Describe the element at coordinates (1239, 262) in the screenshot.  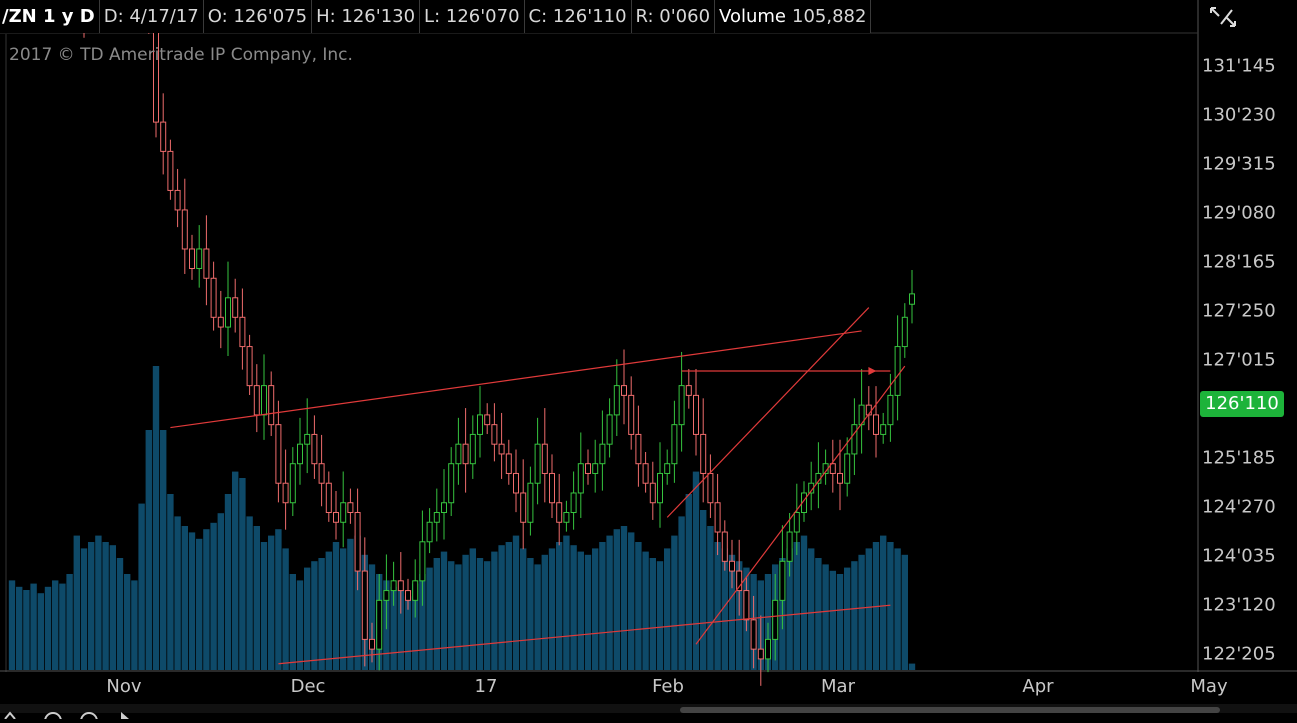
I see `price-tick-label: 128'165` at that location.